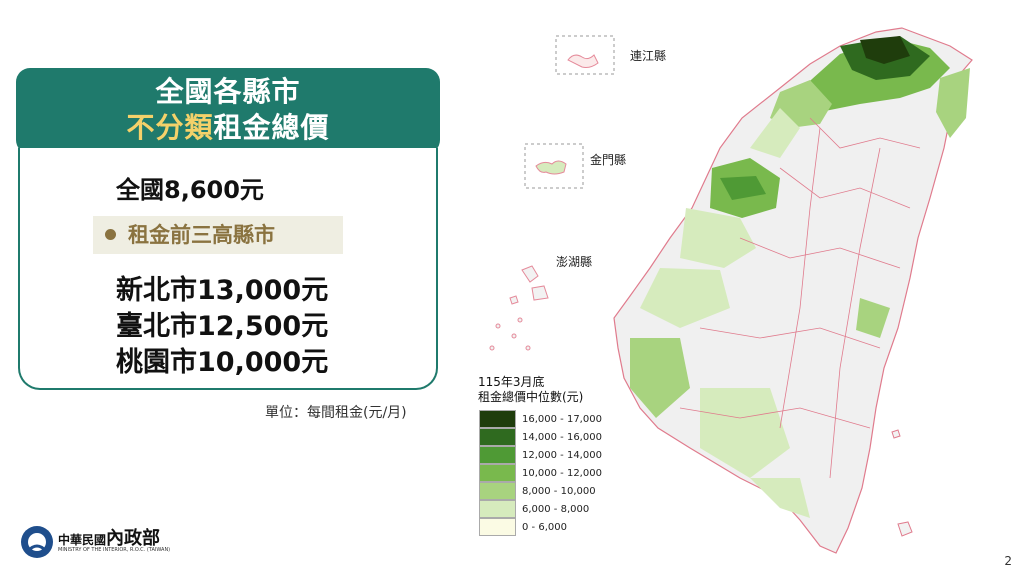 This screenshot has height=576, width=1024. I want to click on legend-title: 115年3月底 租金總價中位數(元), so click(530, 390).